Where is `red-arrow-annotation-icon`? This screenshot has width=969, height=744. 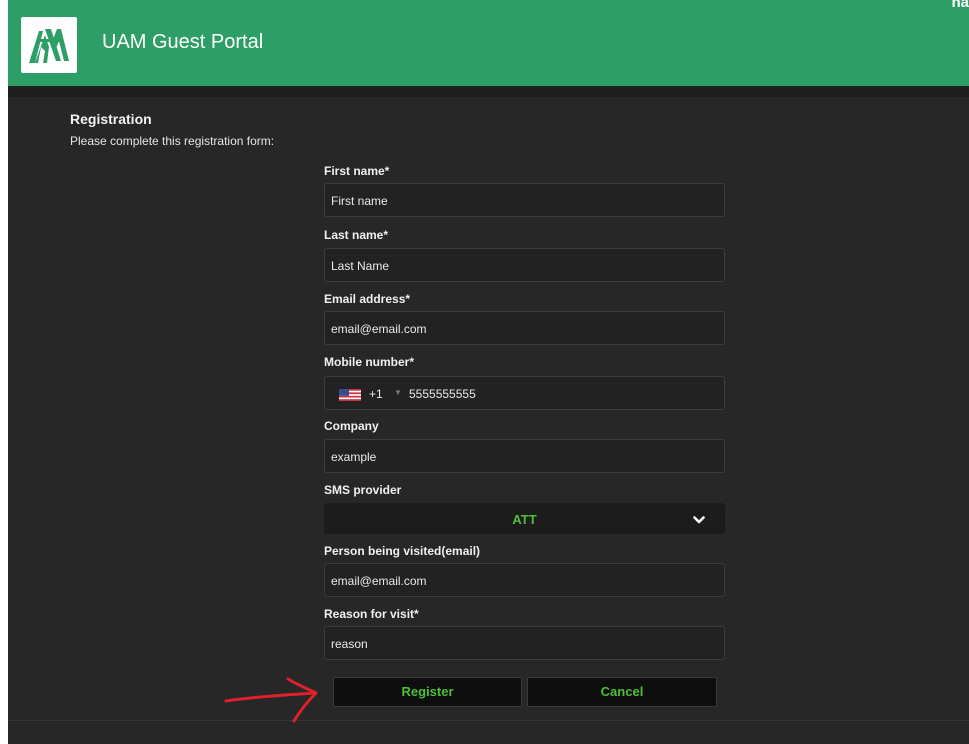
red-arrow-annotation-icon is located at coordinates (271, 700).